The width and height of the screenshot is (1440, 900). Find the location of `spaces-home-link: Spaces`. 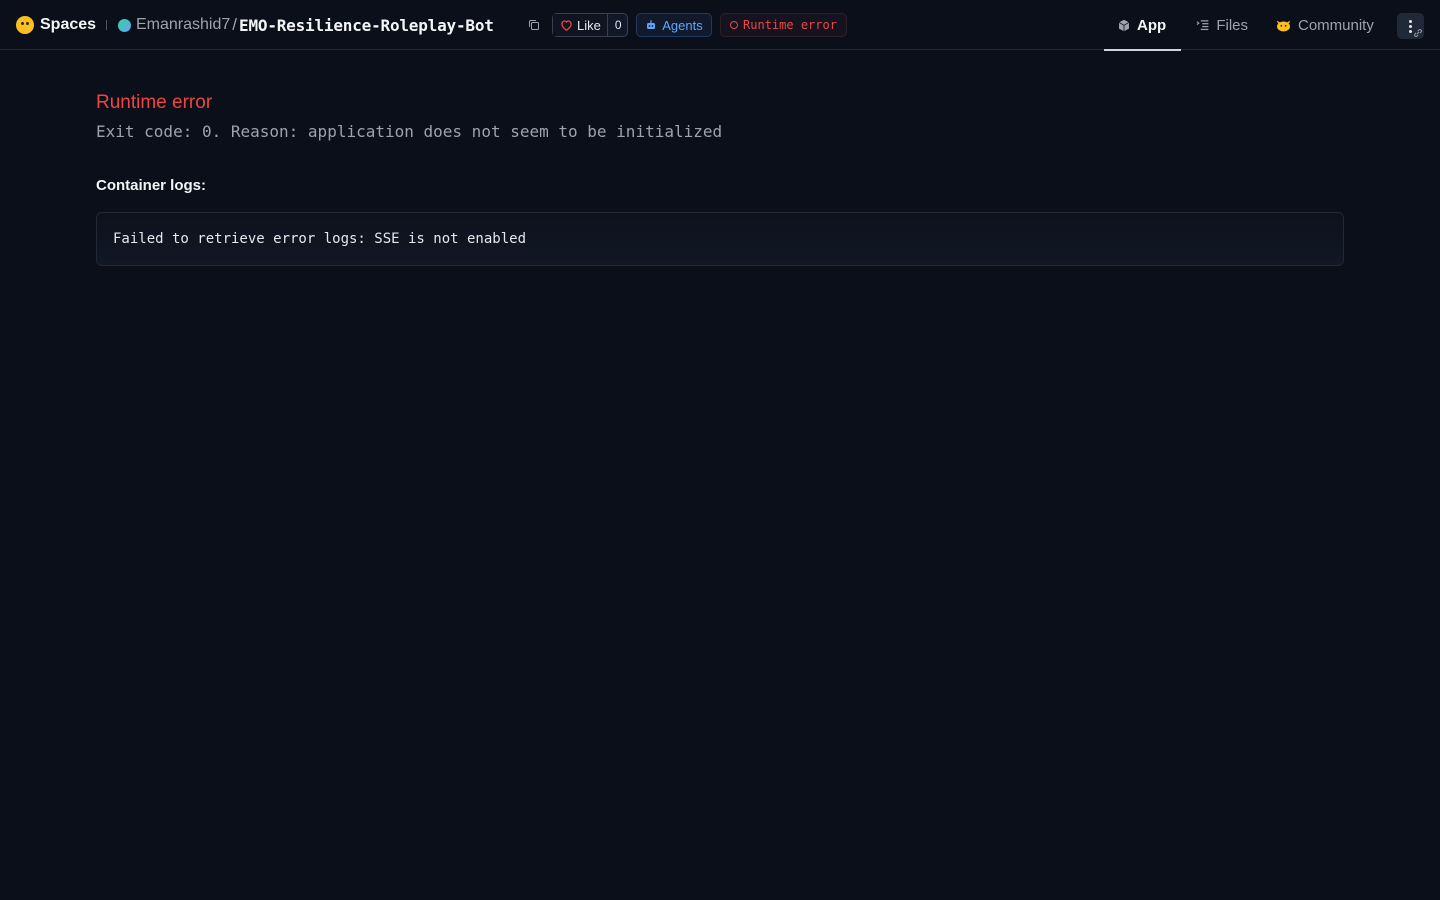

spaces-home-link: Spaces is located at coordinates (56, 25).